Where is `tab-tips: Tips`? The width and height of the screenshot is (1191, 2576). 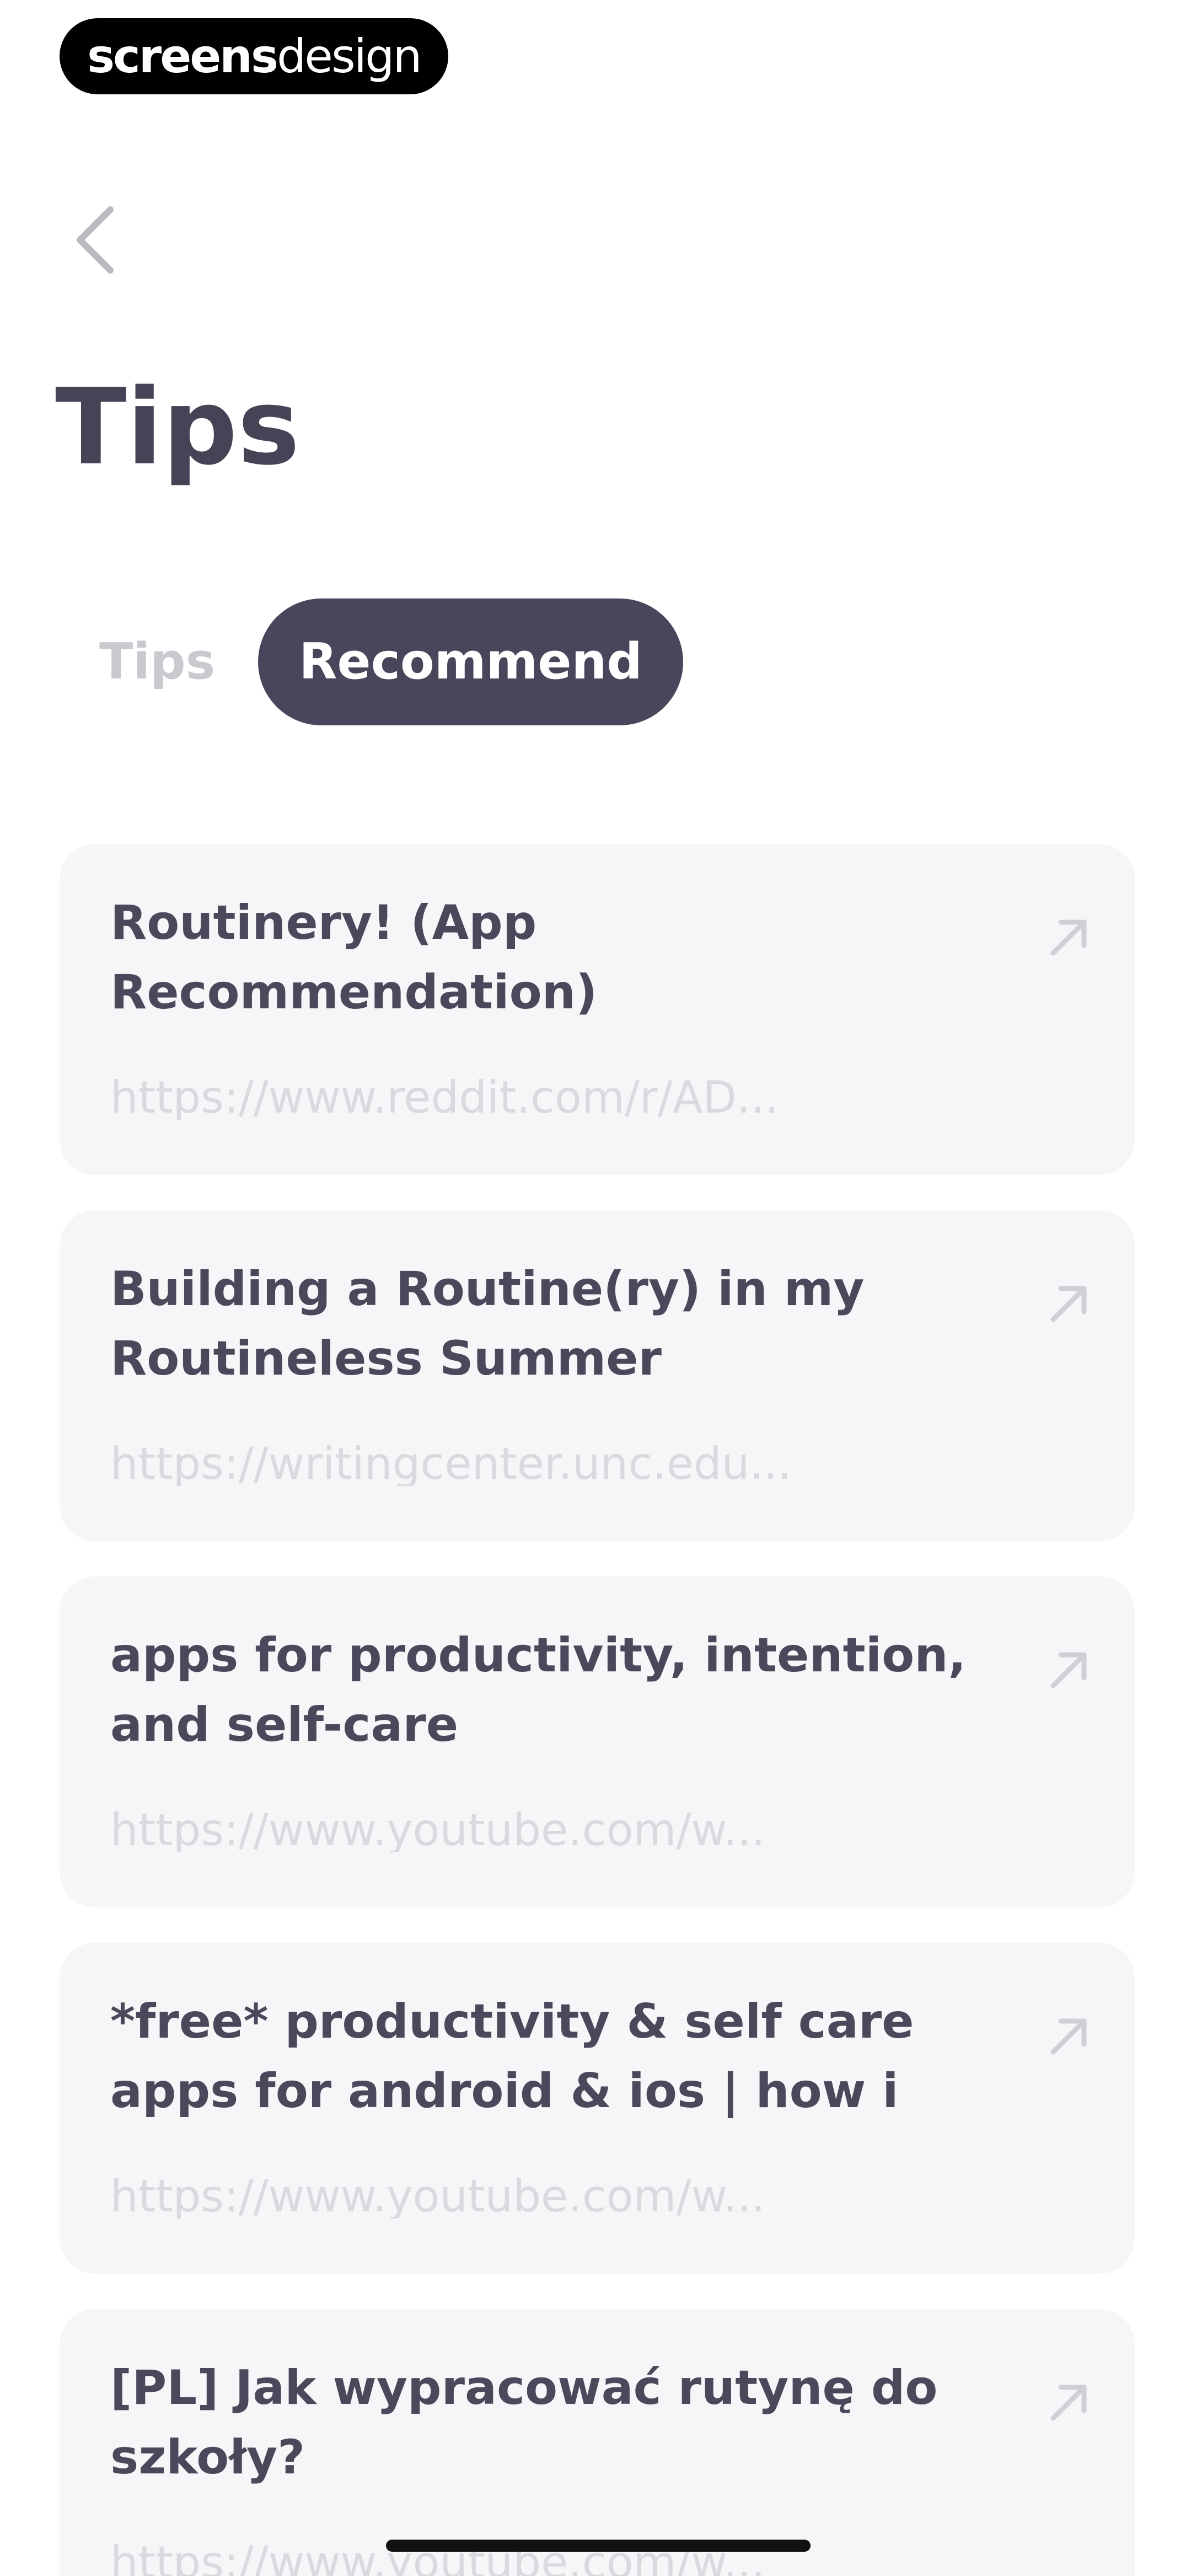 tab-tips: Tips is located at coordinates (157, 662).